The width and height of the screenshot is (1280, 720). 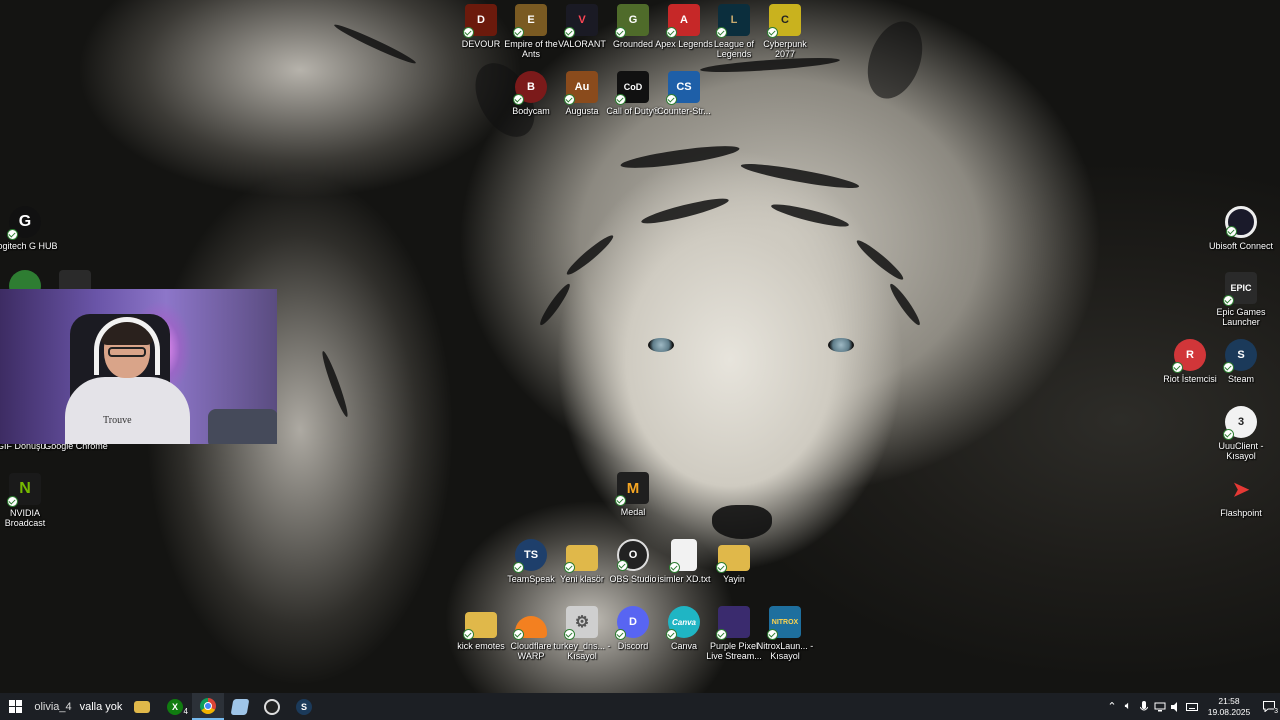 I want to click on taskbar-notes-app, so click(x=240, y=706).